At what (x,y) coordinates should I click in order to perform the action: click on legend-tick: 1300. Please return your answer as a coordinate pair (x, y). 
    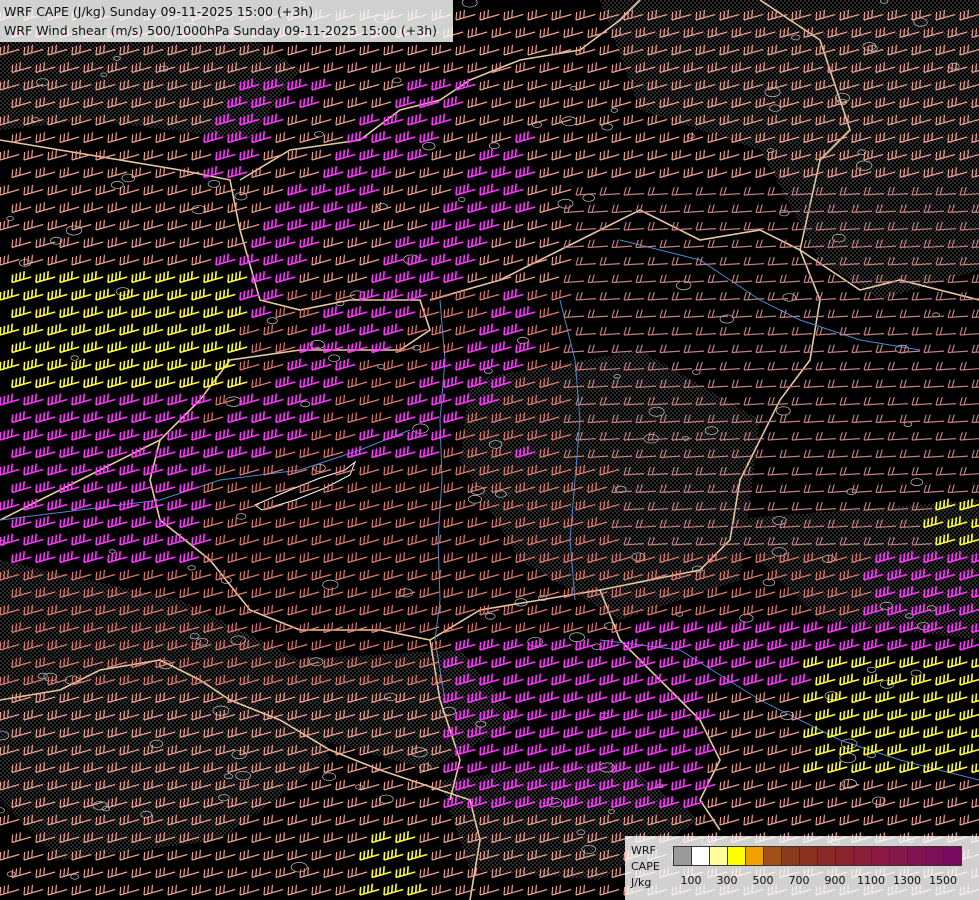
    Looking at the image, I should click on (907, 880).